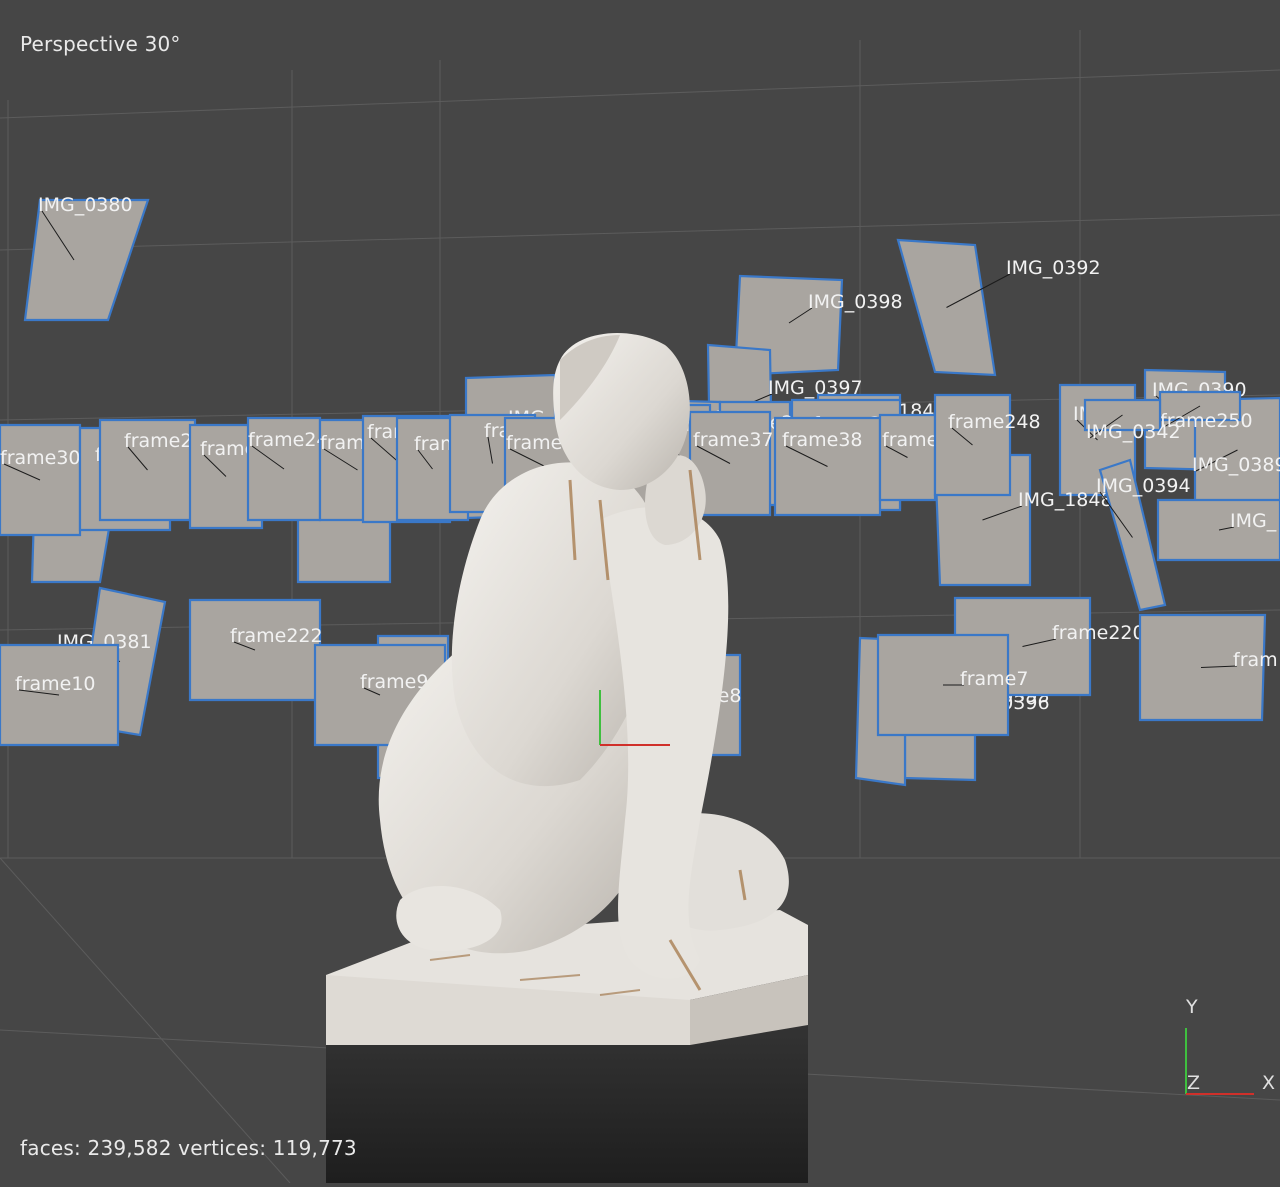 Image resolution: width=1280 pixels, height=1187 pixels. Describe the element at coordinates (394, 682) in the screenshot. I see `camera-label: frame9` at that location.